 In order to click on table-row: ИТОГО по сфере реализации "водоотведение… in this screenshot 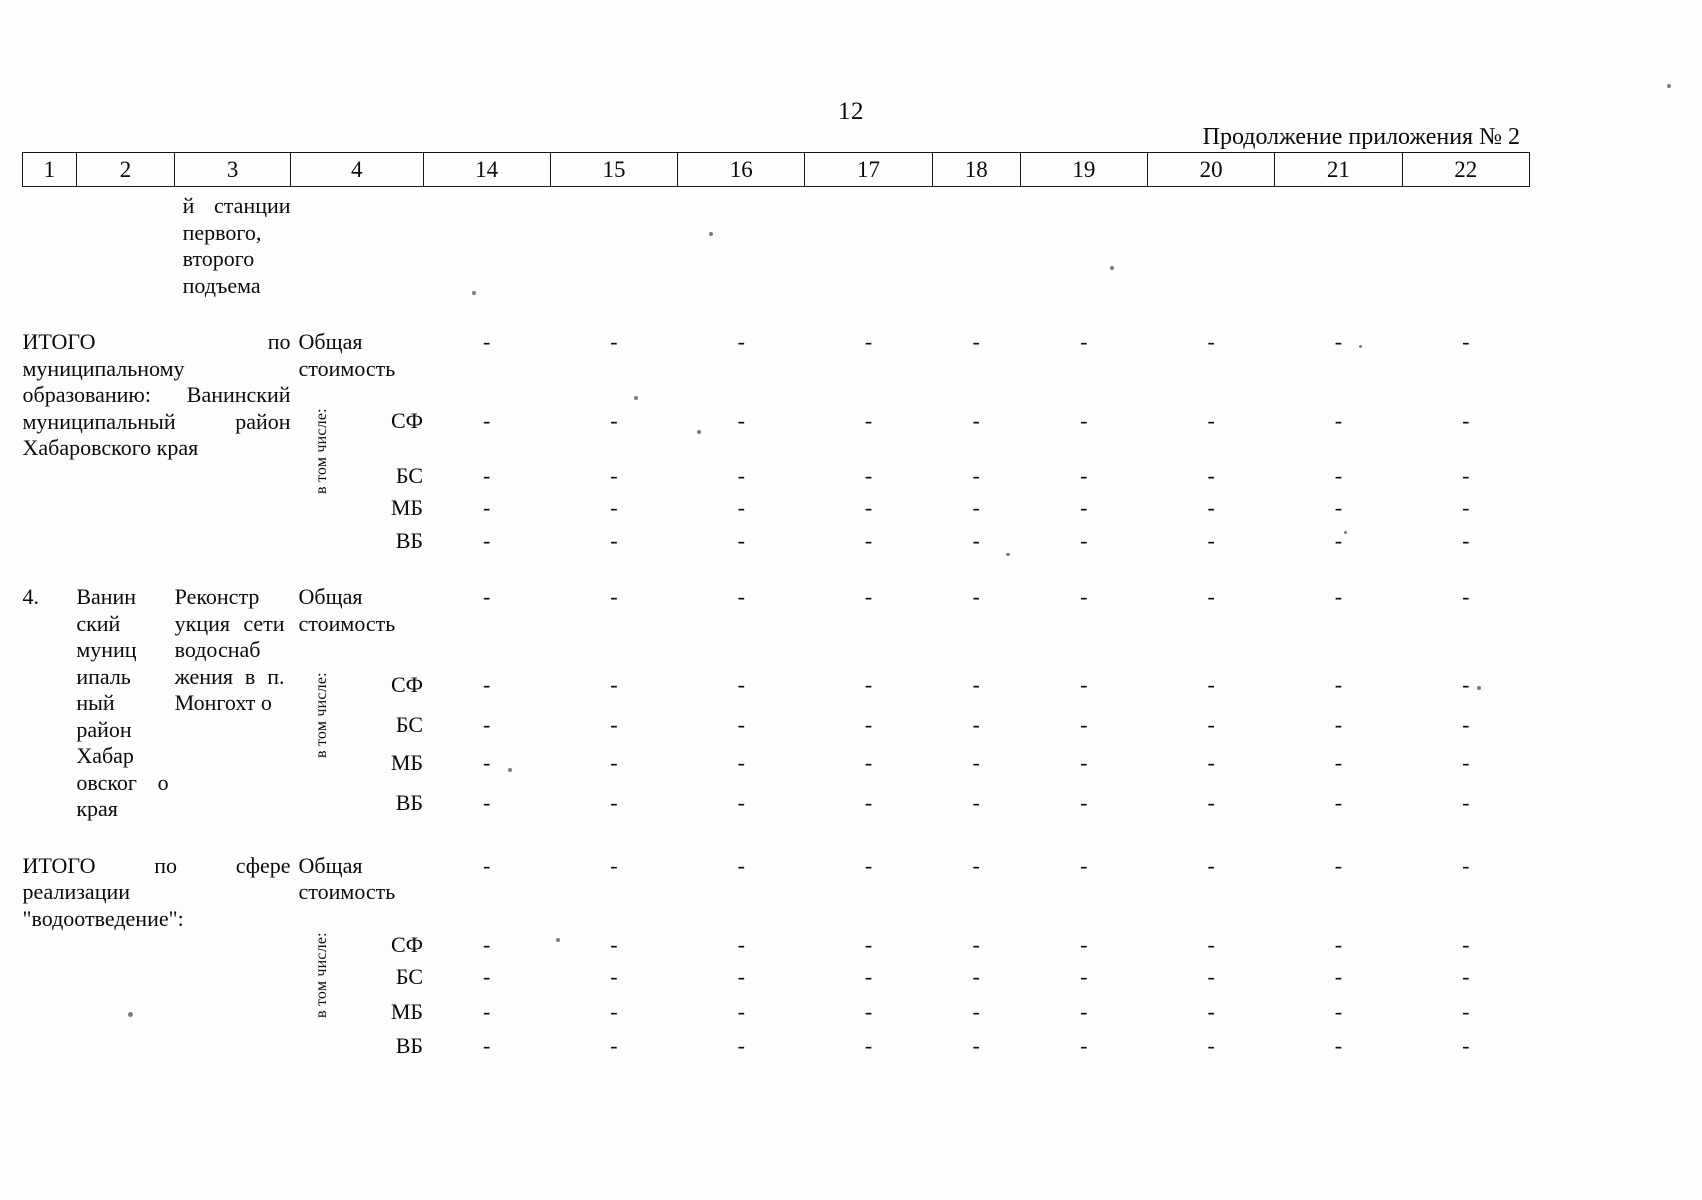, I will do `click(776, 891)`.